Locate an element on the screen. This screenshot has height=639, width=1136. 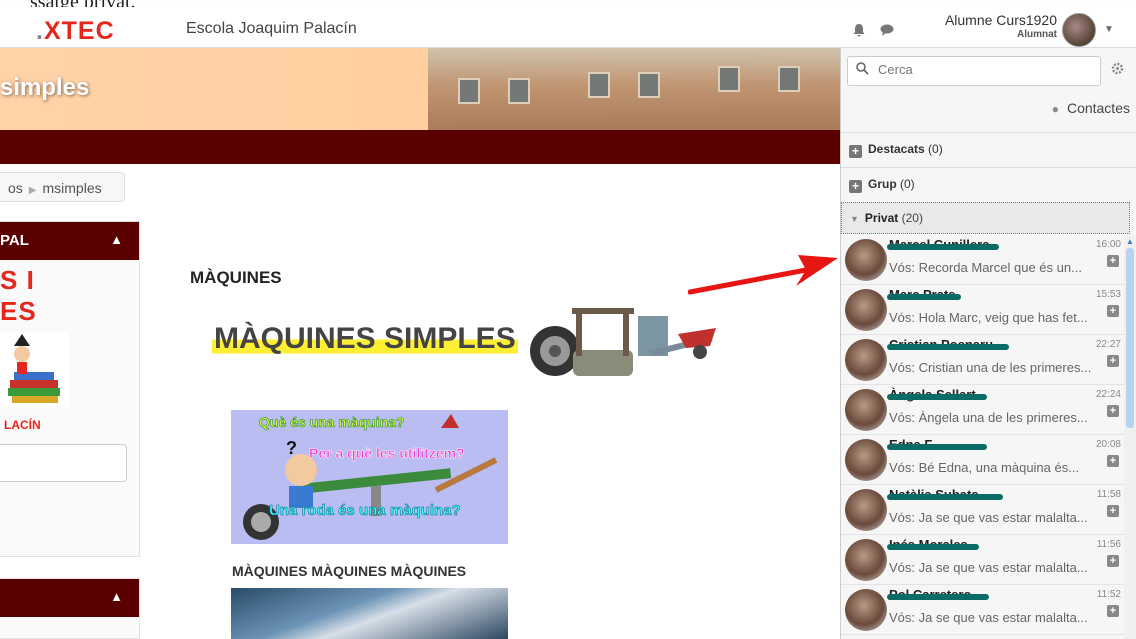
course-menu-bar is located at coordinates (420, 147).